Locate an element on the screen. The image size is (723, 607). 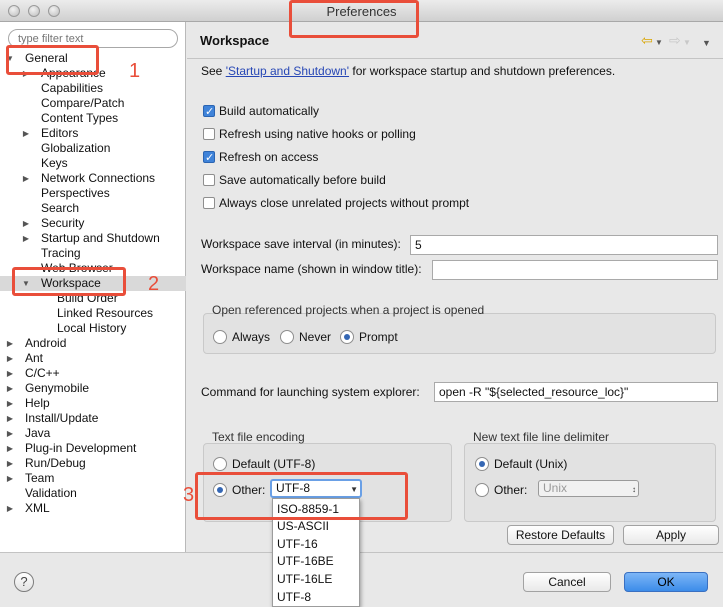
encoding-option: UTF-16BE is located at coordinates (305, 561).